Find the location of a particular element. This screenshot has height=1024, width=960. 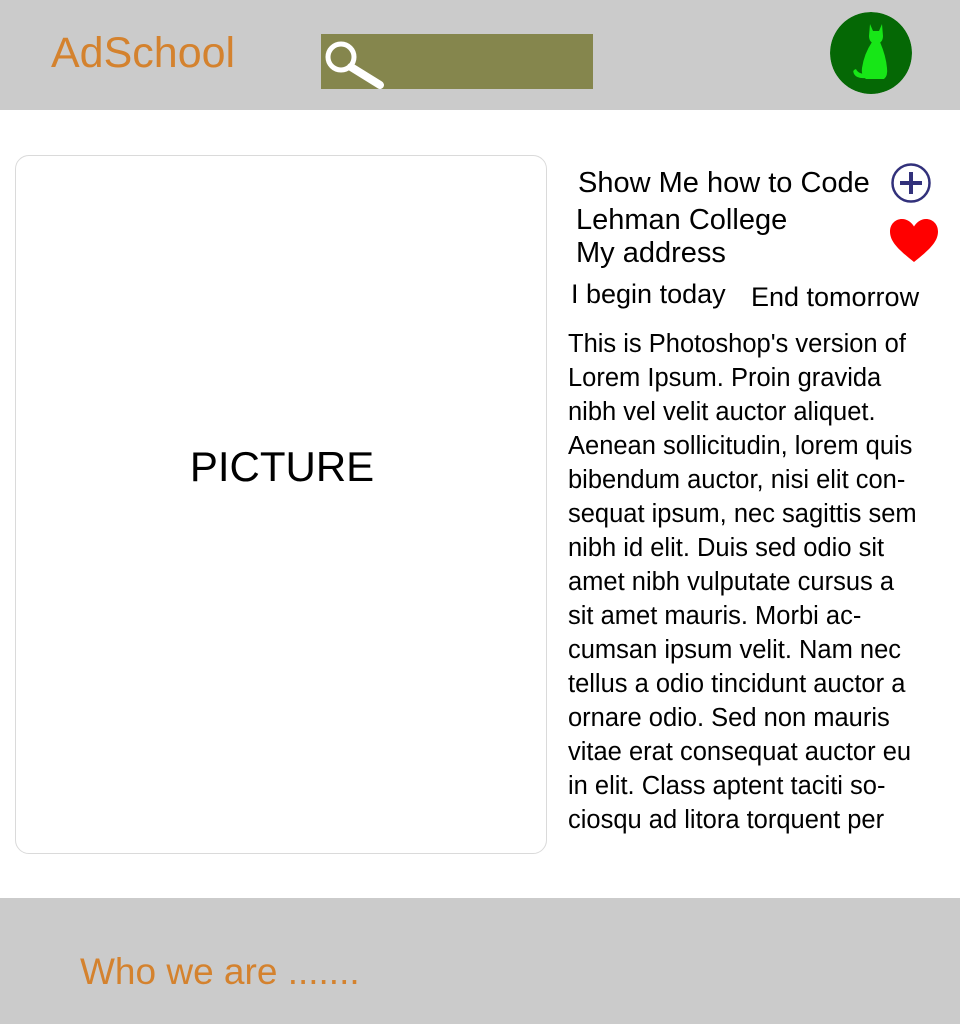

course-title: Show Me how to Code is located at coordinates (724, 183).